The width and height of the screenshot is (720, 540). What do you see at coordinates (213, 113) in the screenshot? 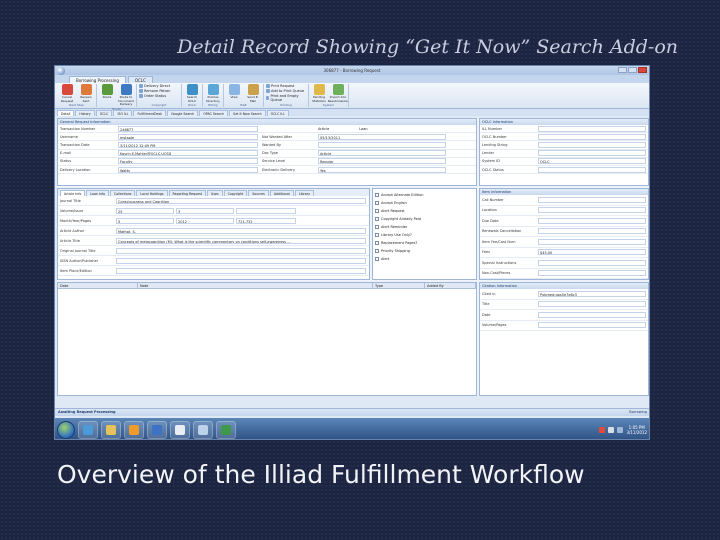
I see `record-subtab: OPAC Search` at bounding box center [213, 113].